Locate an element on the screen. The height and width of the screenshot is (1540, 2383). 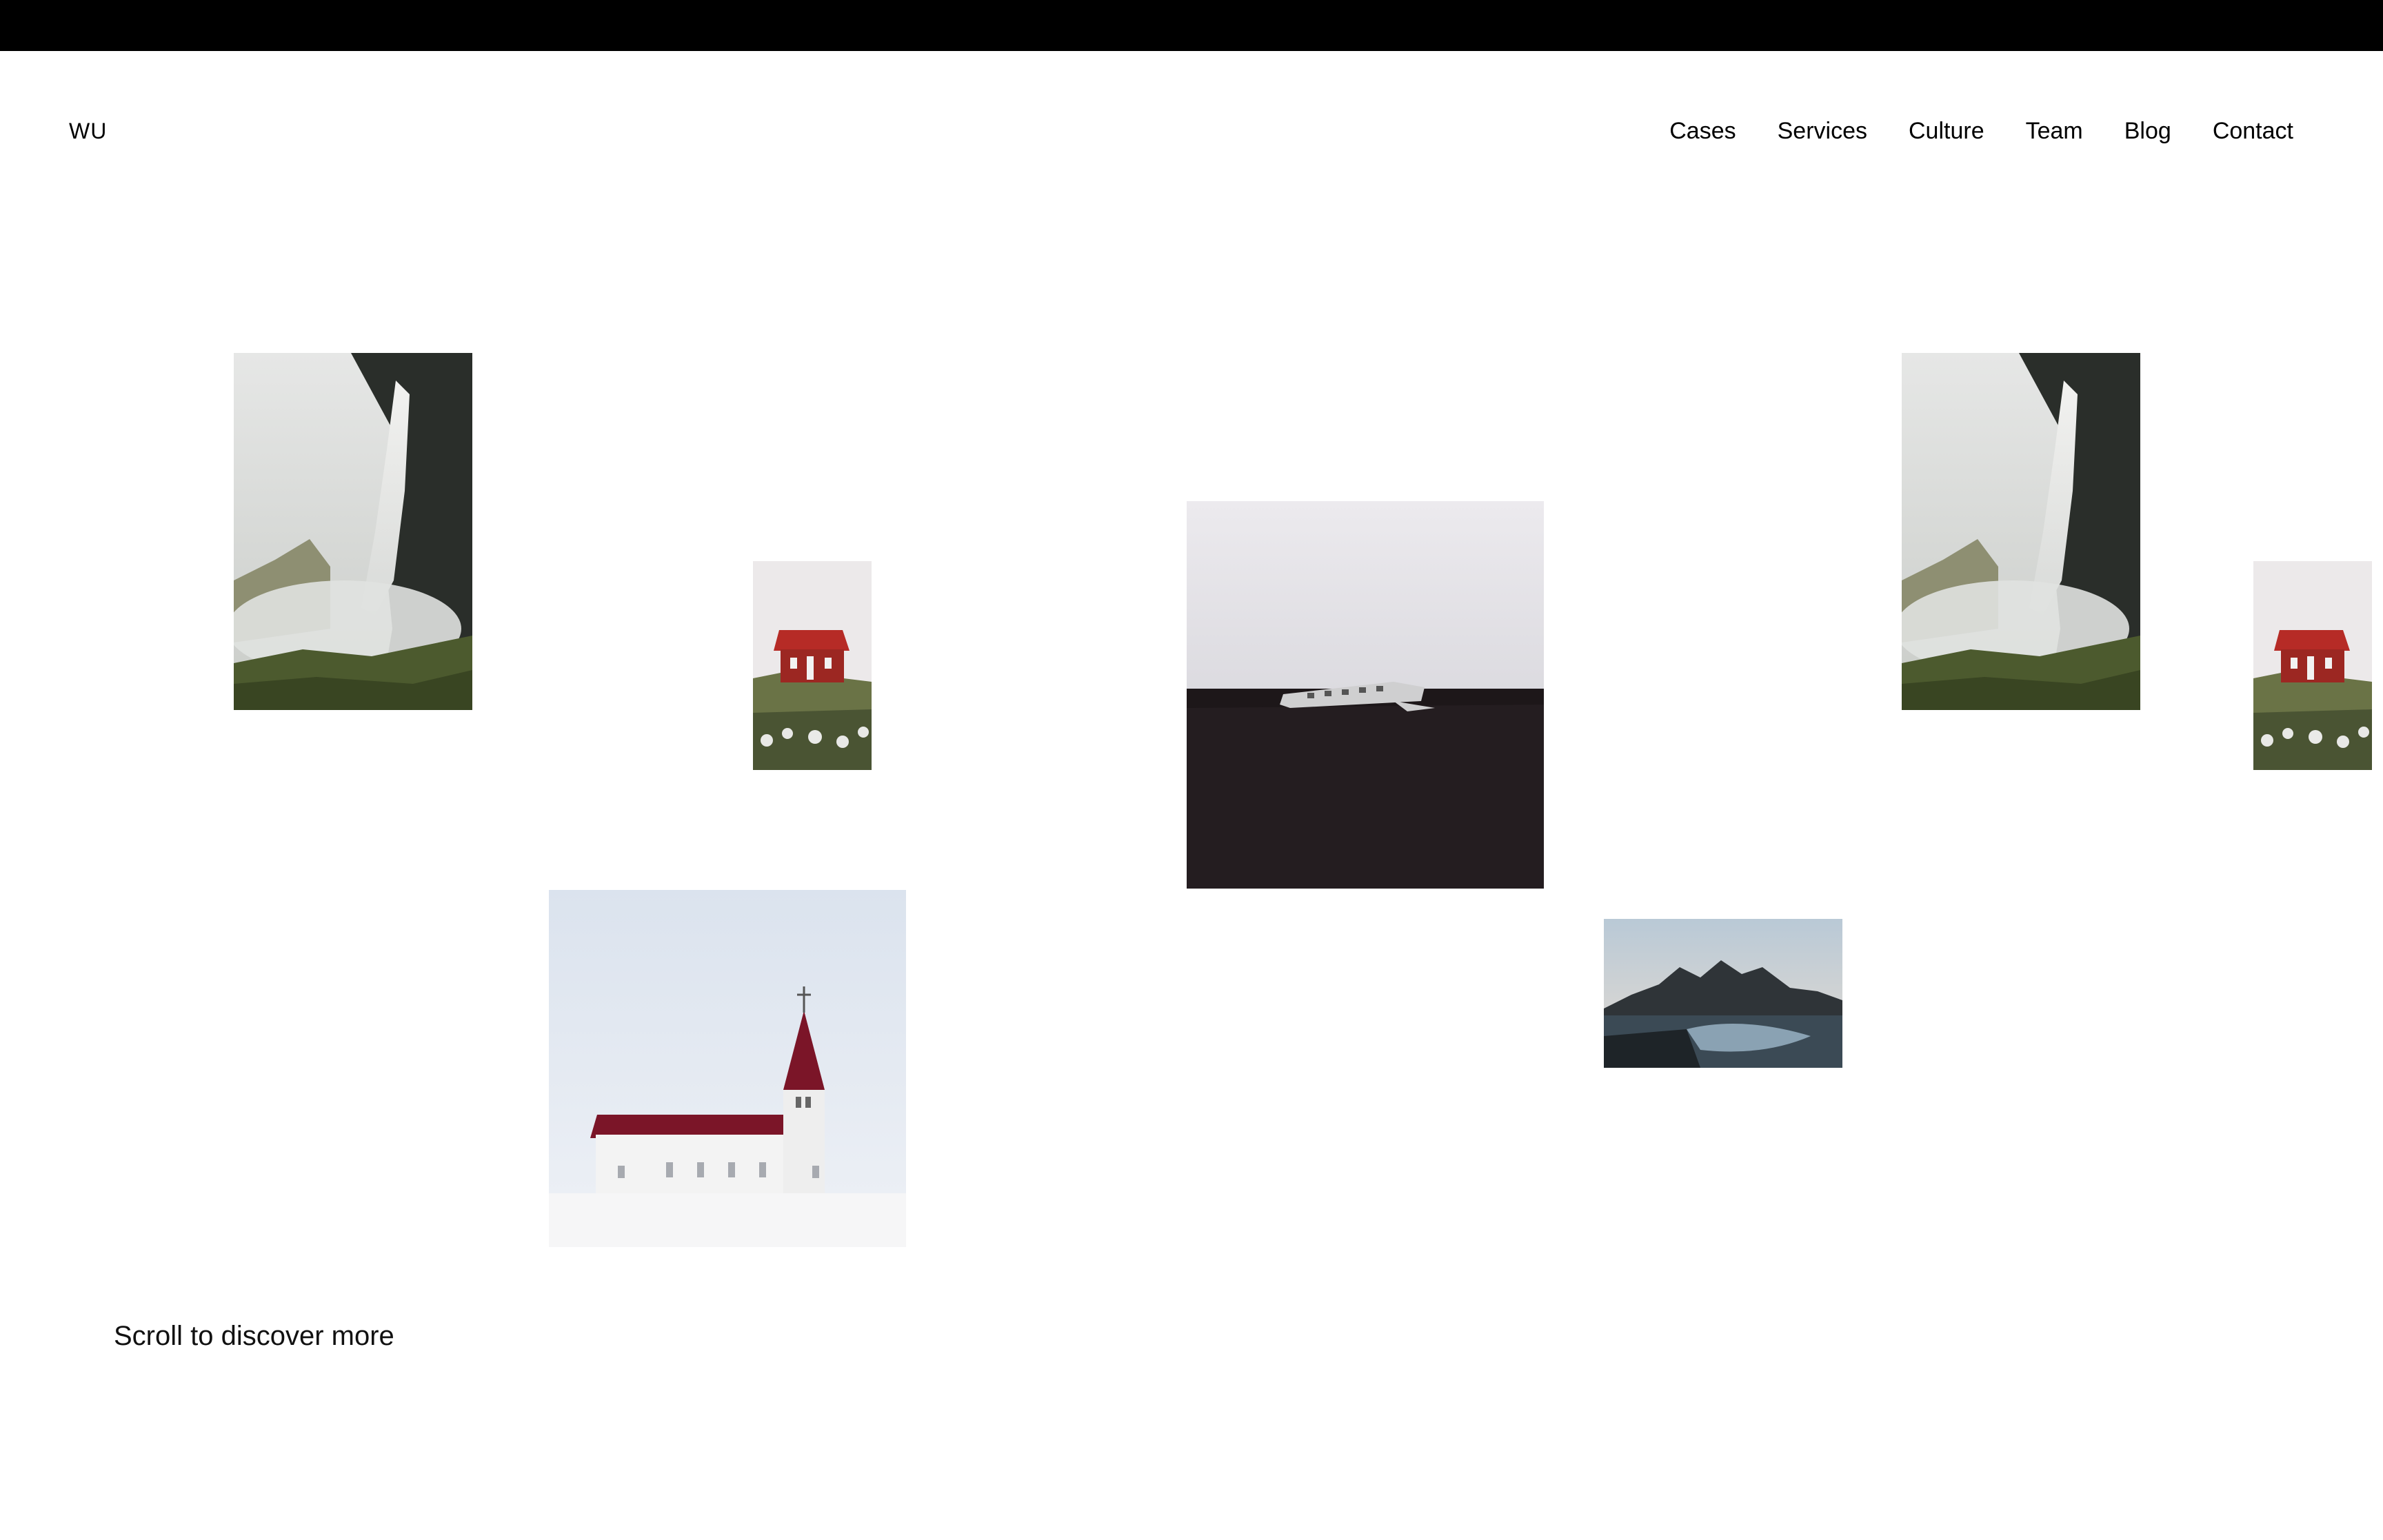
nav-link-cases: Cases is located at coordinates (1702, 131).